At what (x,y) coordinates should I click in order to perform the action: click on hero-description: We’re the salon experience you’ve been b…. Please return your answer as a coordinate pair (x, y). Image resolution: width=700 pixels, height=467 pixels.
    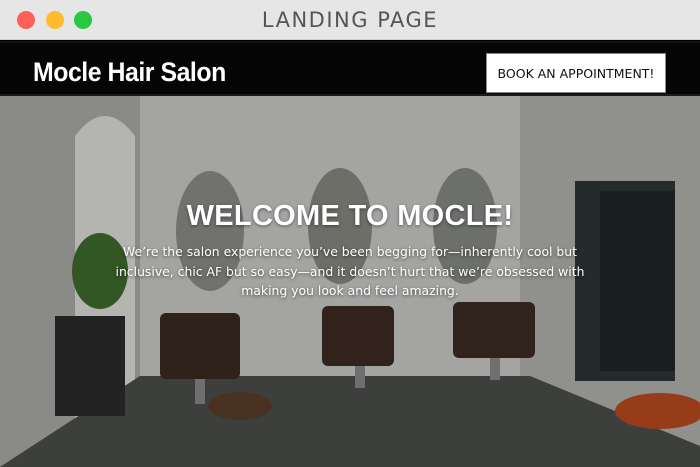
    Looking at the image, I should click on (350, 271).